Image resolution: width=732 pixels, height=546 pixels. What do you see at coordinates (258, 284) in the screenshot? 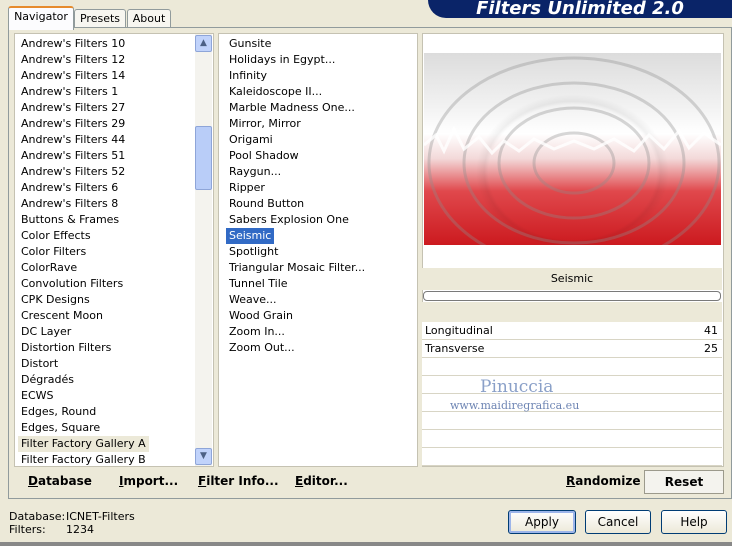
I see `filter-item: Tunnel Tile` at bounding box center [258, 284].